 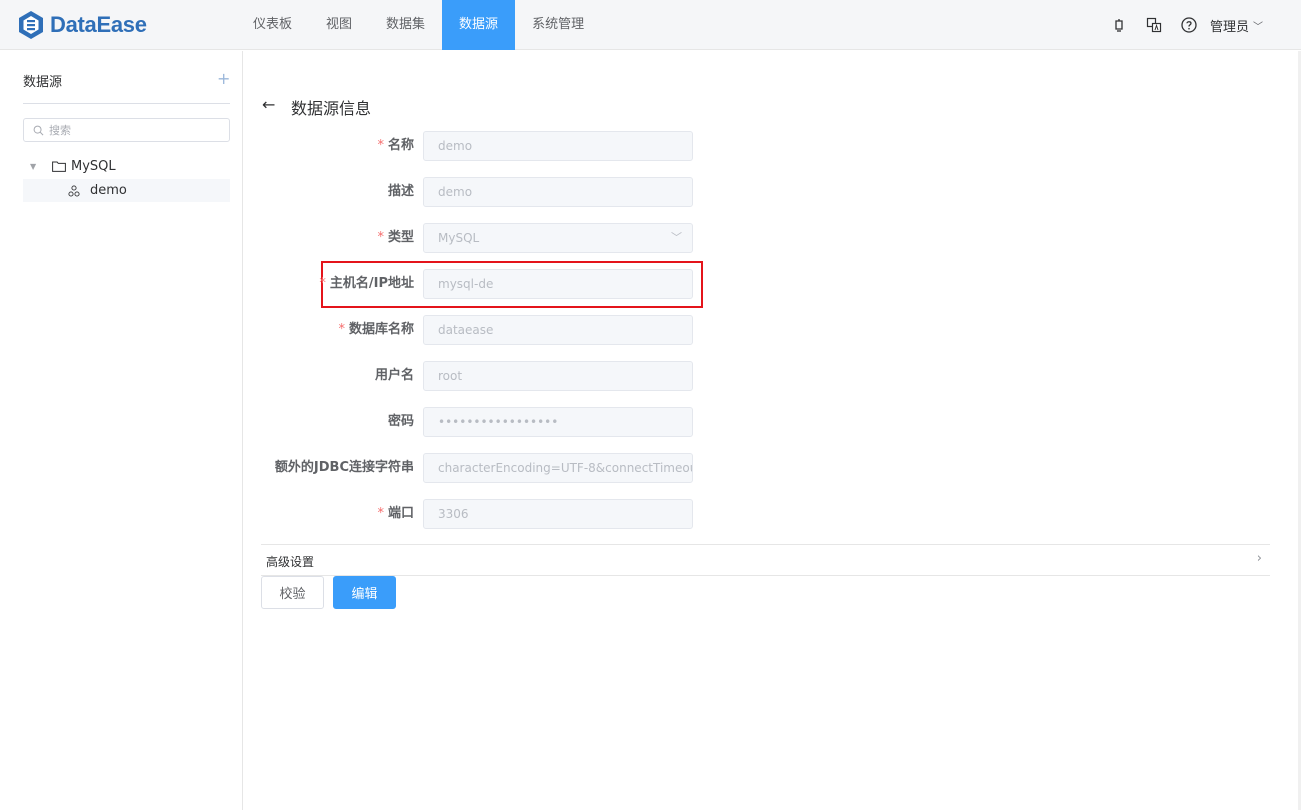 I want to click on form-row-host: * 主机名/IP地址 mysql-de, so click(x=474, y=284).